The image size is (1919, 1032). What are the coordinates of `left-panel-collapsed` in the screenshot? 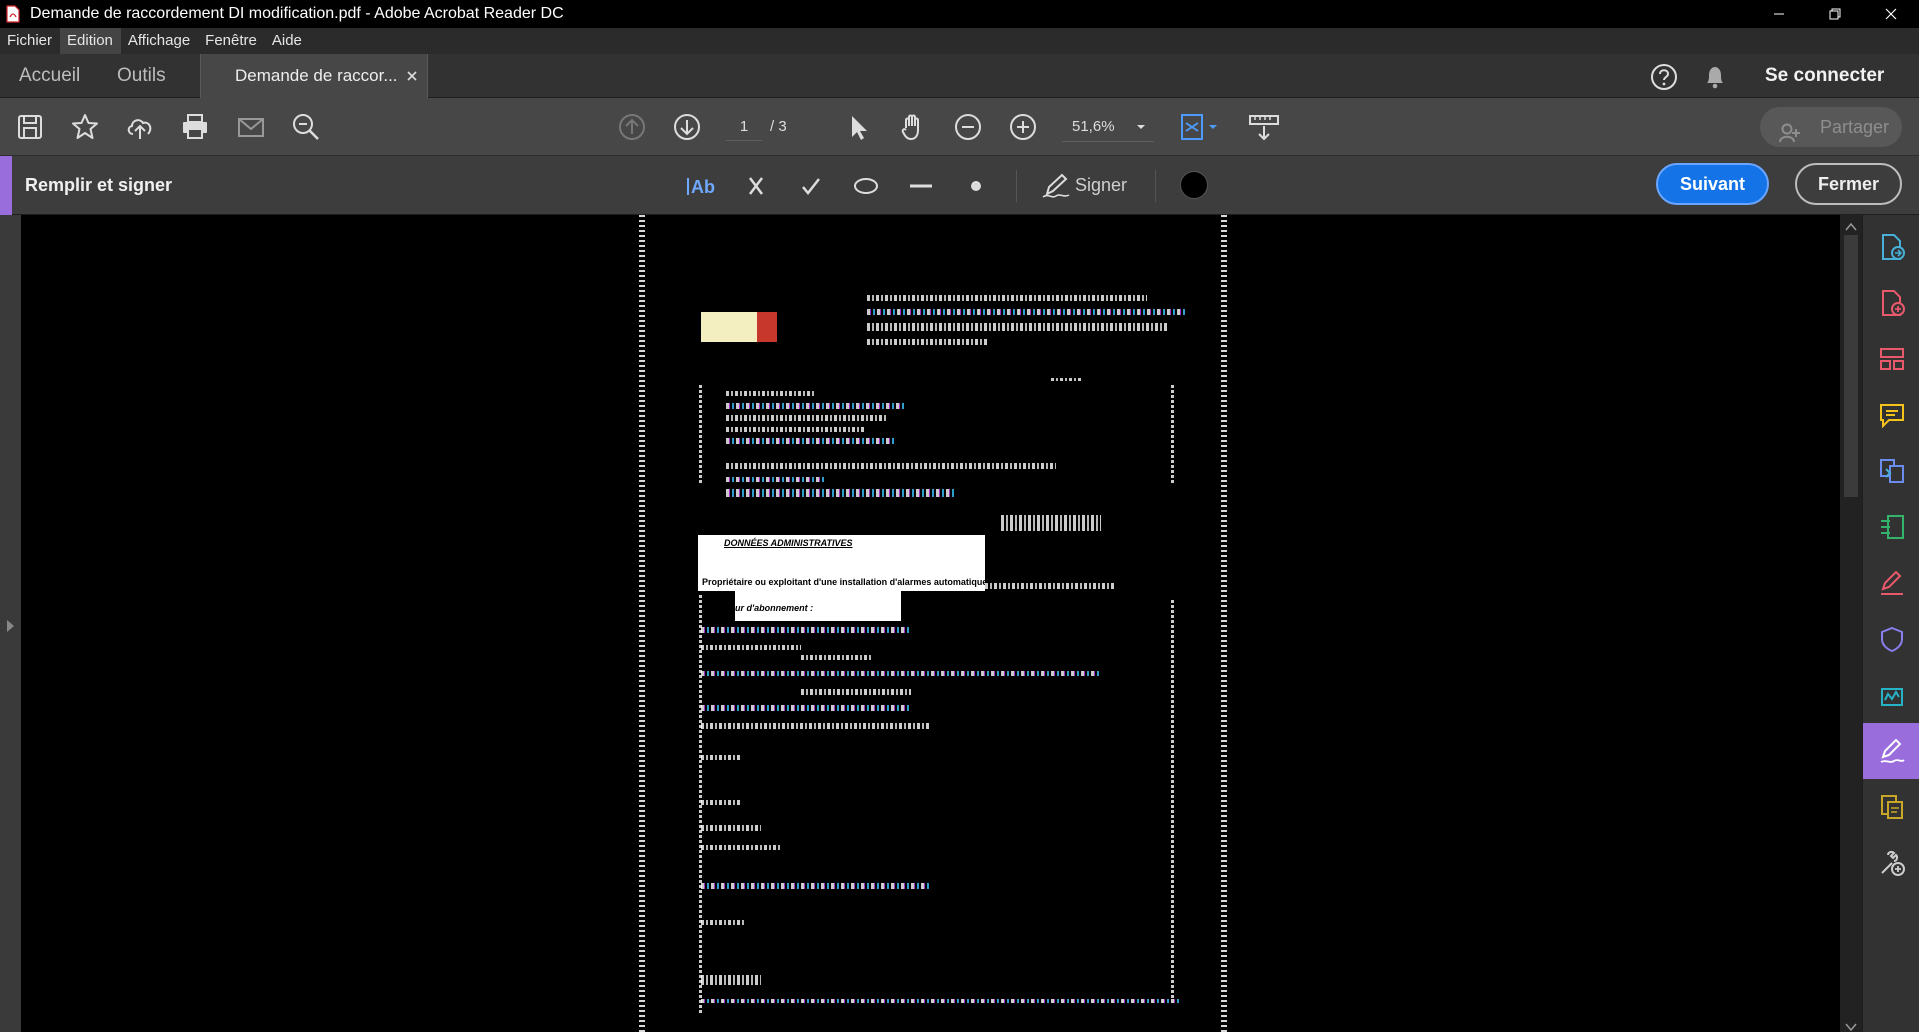 It's located at (10, 623).